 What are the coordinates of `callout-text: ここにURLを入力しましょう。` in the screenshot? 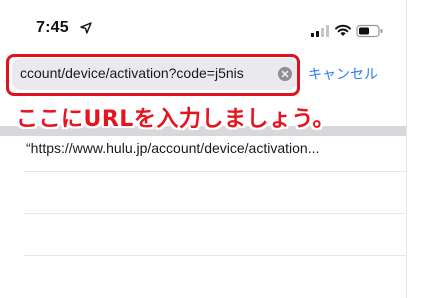 It's located at (176, 119).